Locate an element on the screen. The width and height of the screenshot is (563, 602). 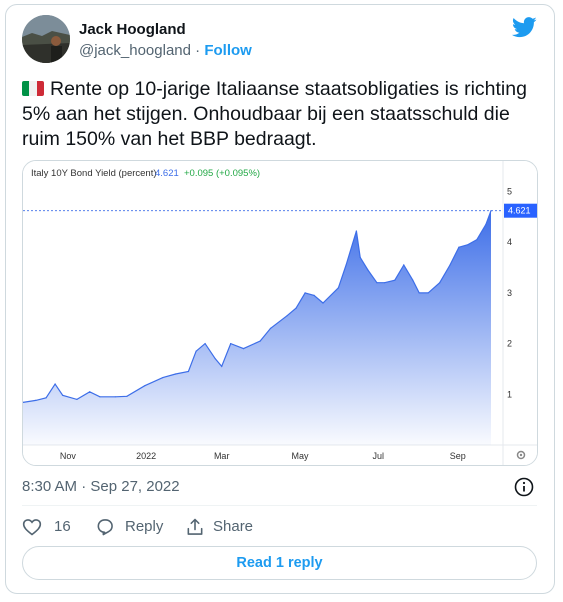
y-tick-label: 2 is located at coordinates (509, 344).